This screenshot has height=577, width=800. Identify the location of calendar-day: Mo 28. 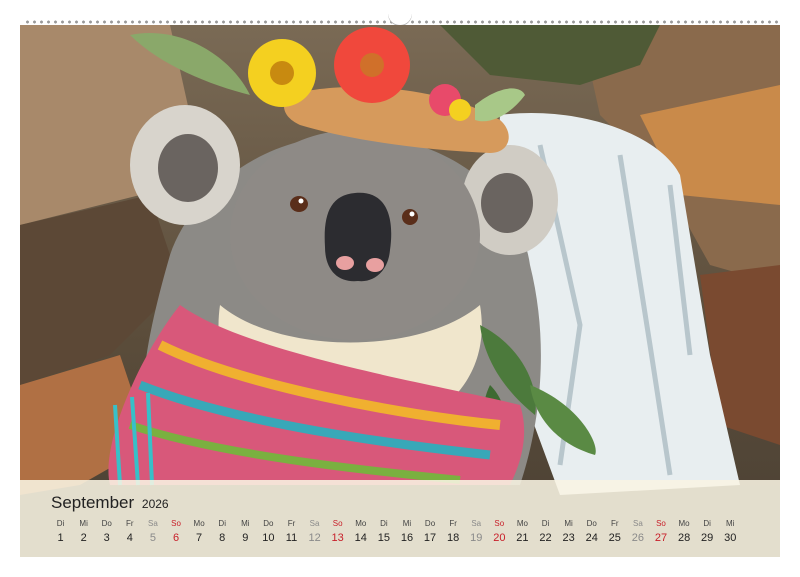
(684, 532).